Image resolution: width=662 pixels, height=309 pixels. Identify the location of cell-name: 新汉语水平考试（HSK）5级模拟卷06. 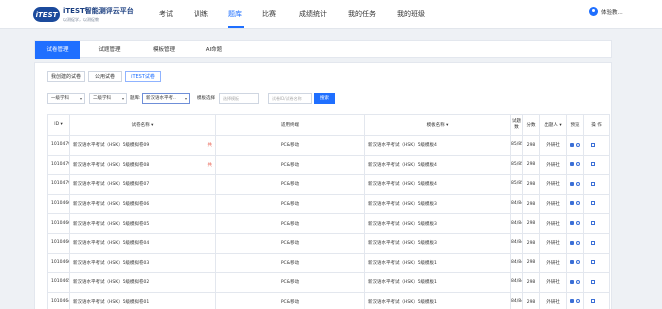
(142, 204).